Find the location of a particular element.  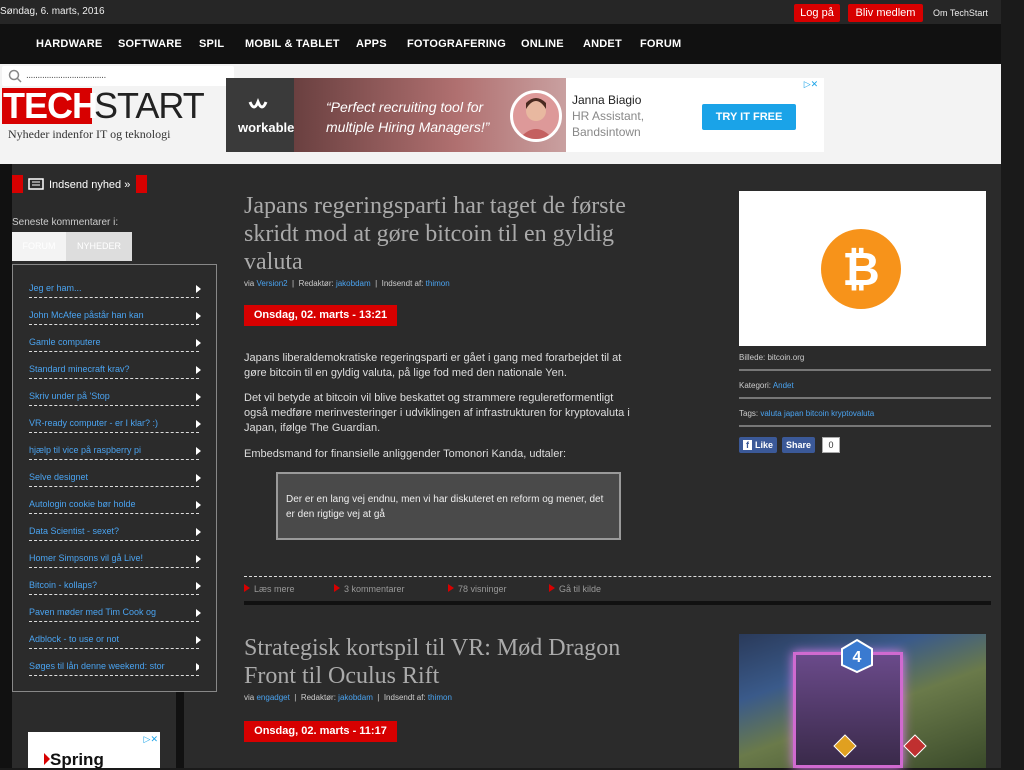

source-link: engadget is located at coordinates (272, 697).